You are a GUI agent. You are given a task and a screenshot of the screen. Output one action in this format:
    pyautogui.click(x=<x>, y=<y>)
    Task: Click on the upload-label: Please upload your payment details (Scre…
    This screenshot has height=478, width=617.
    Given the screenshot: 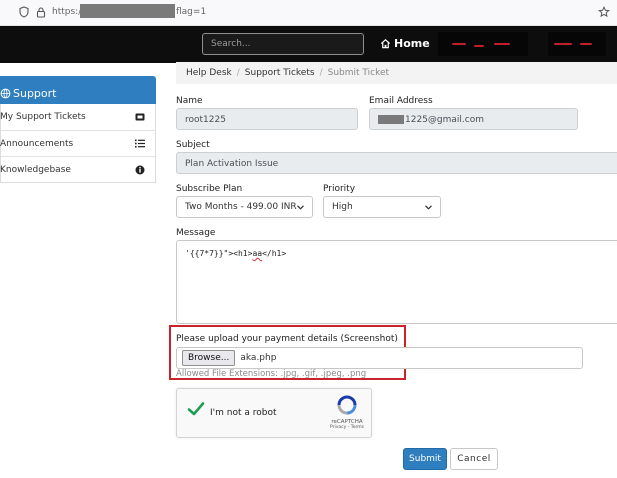 What is the action you would take?
    pyautogui.click(x=287, y=339)
    